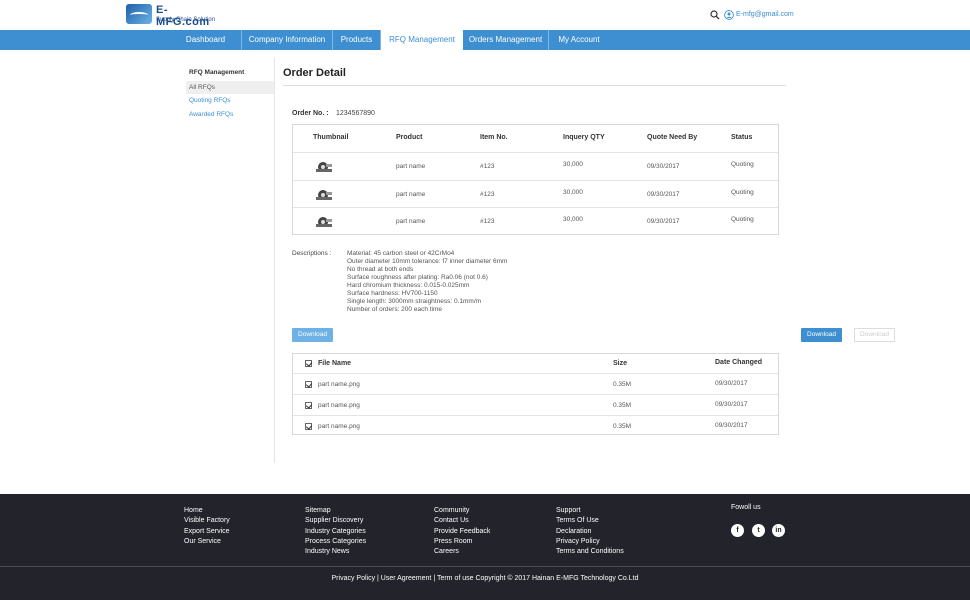  Describe the element at coordinates (310, 113) in the screenshot. I see `order-number-label: Order No. :` at that location.